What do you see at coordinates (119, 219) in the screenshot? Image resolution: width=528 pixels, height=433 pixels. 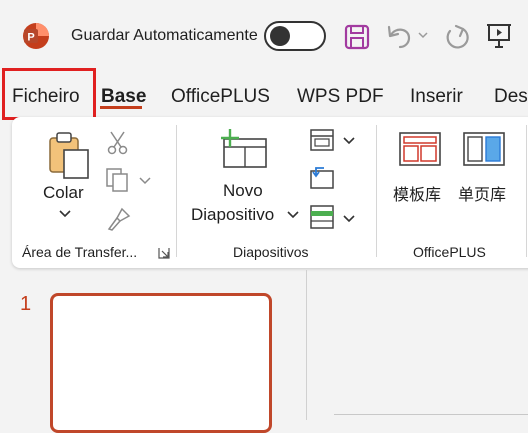 I see `format-painter-icon` at bounding box center [119, 219].